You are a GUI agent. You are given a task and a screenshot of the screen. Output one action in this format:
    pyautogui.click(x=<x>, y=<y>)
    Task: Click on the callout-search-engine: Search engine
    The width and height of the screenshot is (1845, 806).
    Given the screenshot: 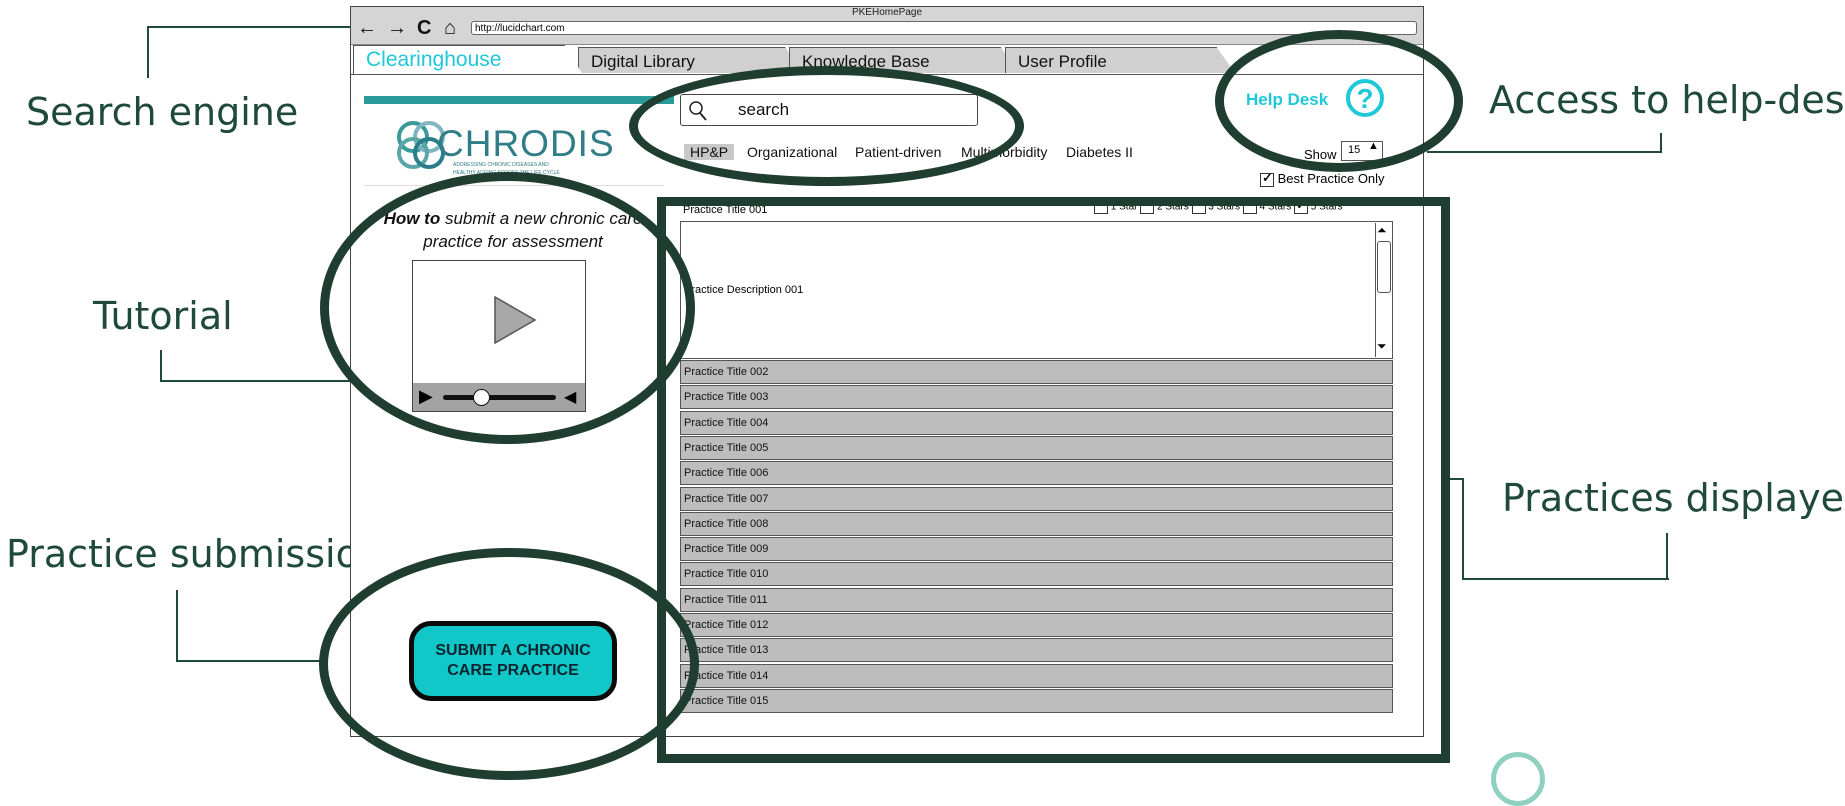 What is the action you would take?
    pyautogui.click(x=162, y=112)
    